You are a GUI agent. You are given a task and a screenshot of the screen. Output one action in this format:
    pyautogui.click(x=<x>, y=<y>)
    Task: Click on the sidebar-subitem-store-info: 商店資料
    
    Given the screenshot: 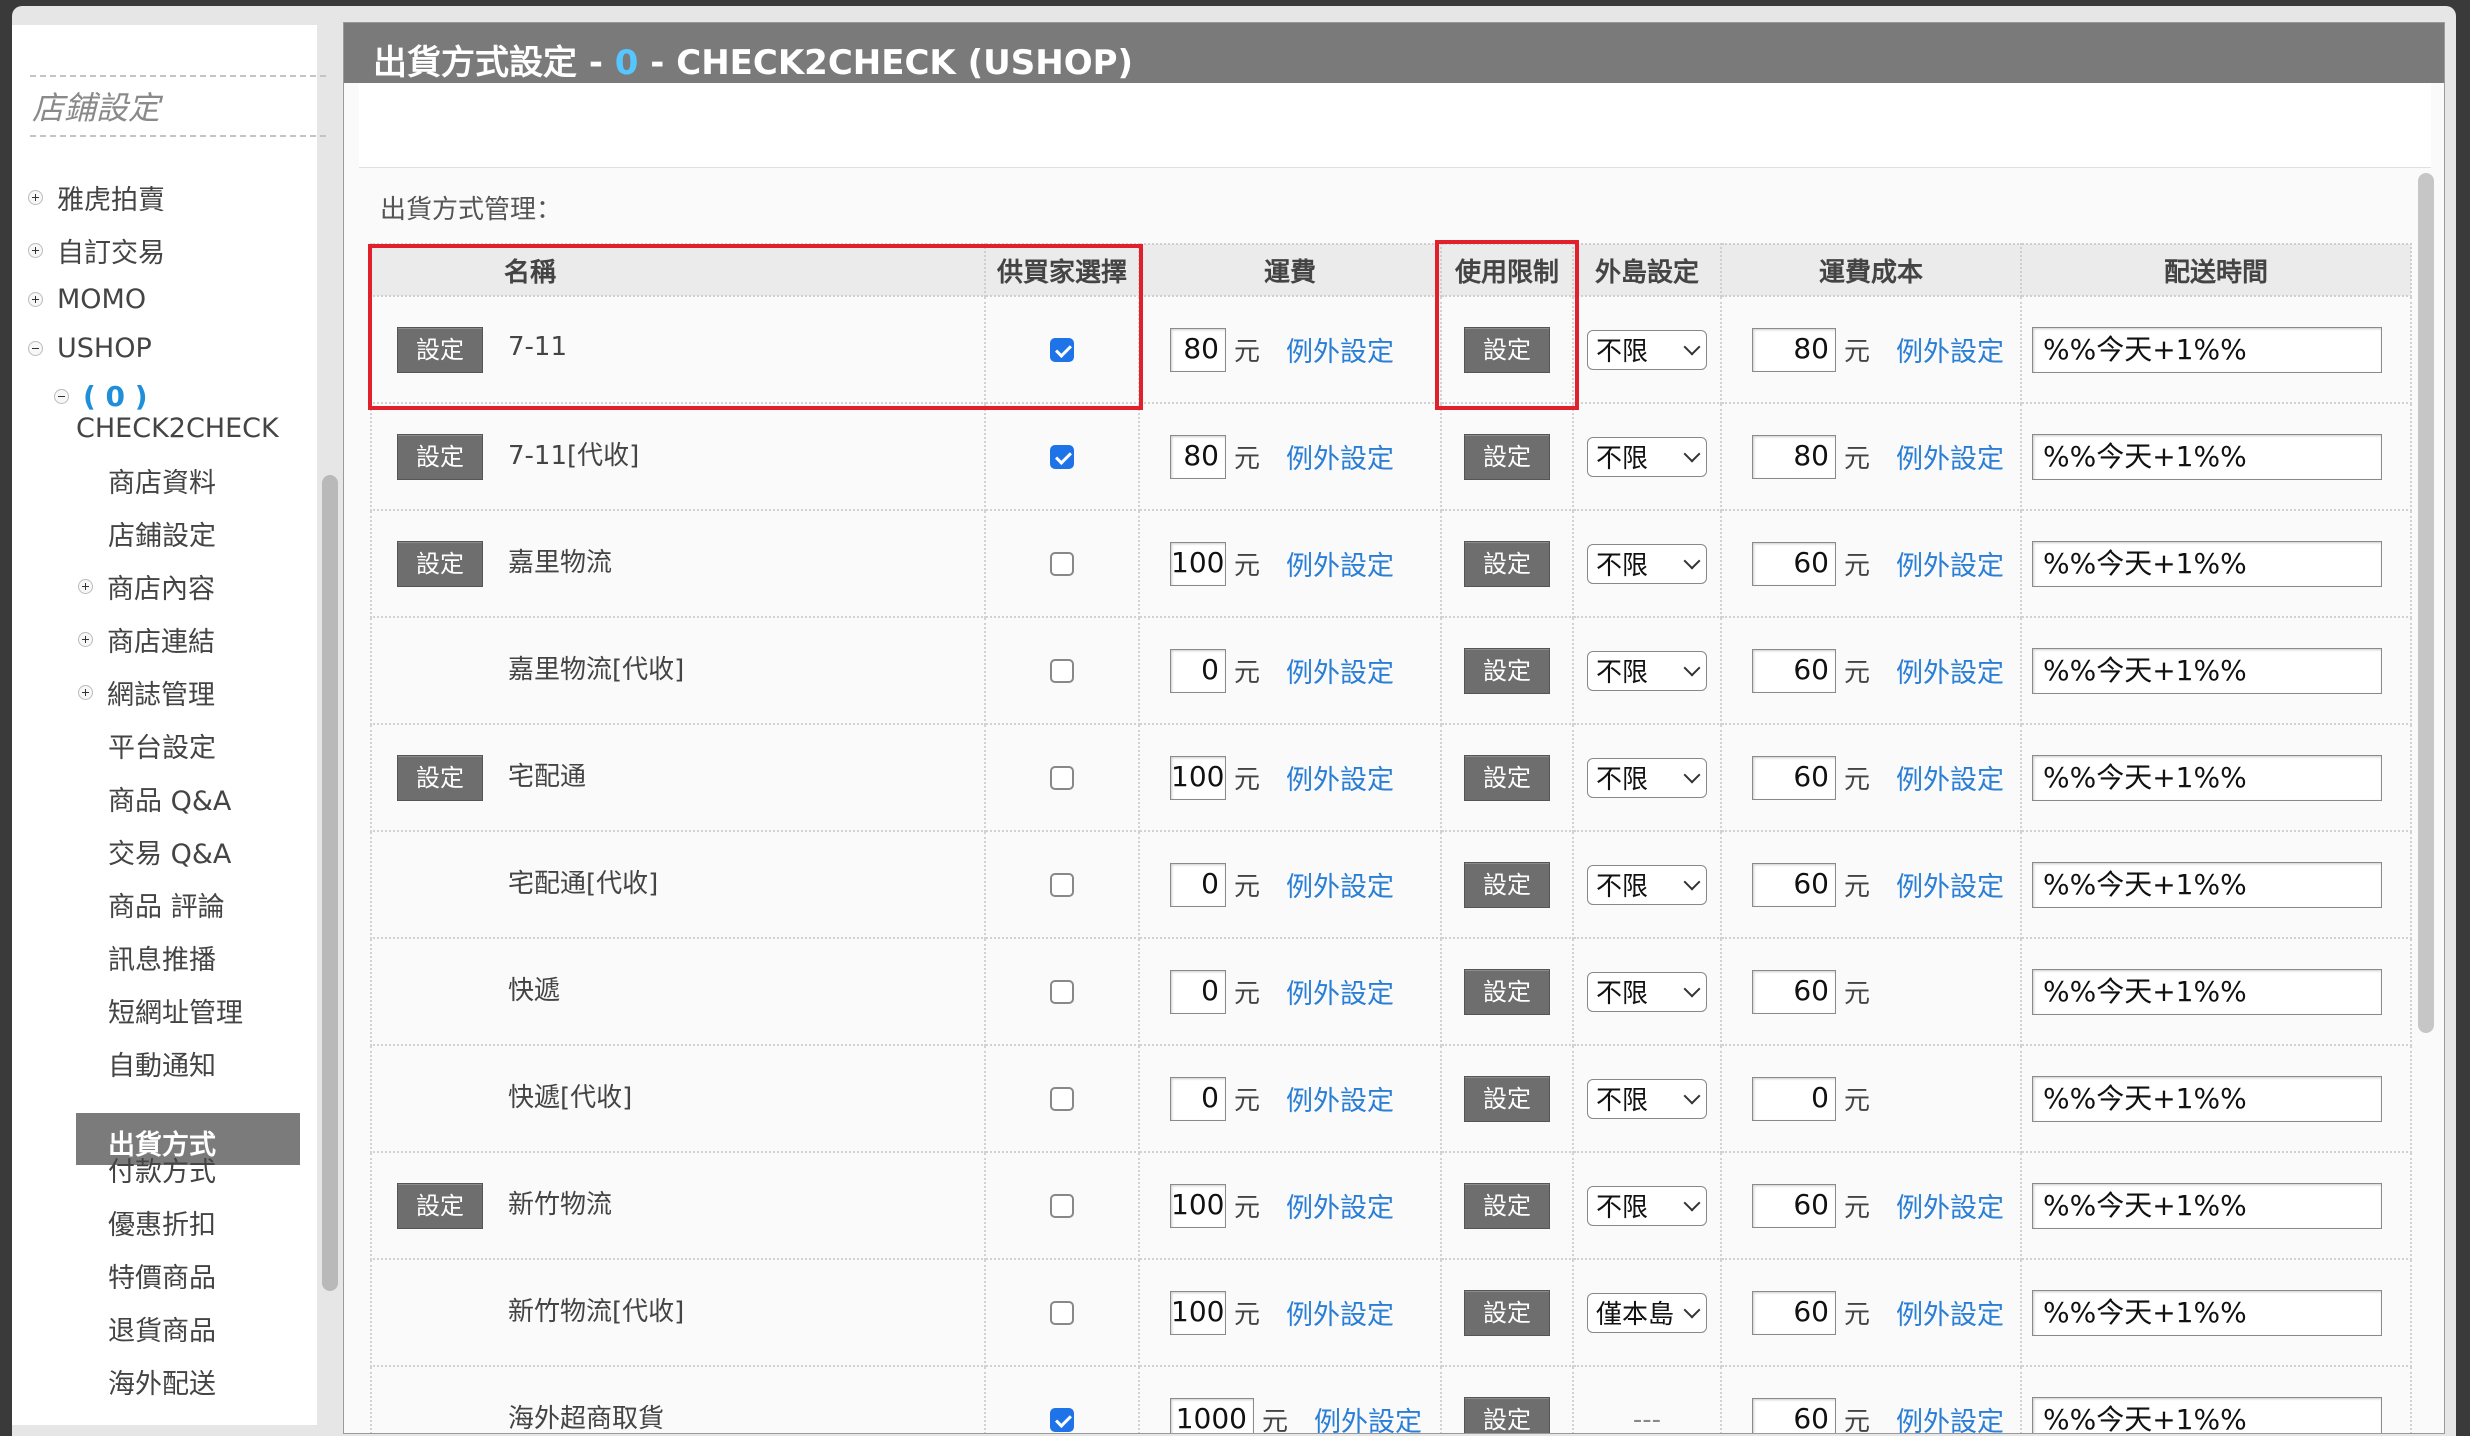 What is the action you would take?
    pyautogui.click(x=162, y=480)
    